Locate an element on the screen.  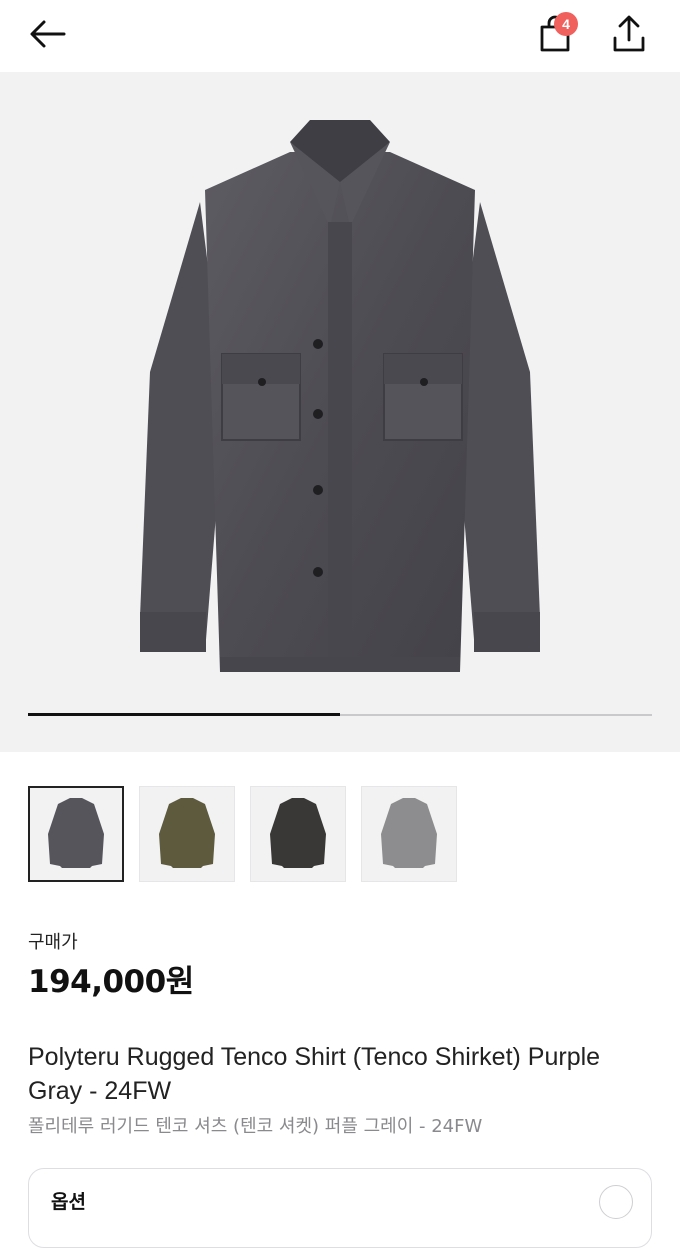
option-selector: 옵션 is located at coordinates (340, 1208).